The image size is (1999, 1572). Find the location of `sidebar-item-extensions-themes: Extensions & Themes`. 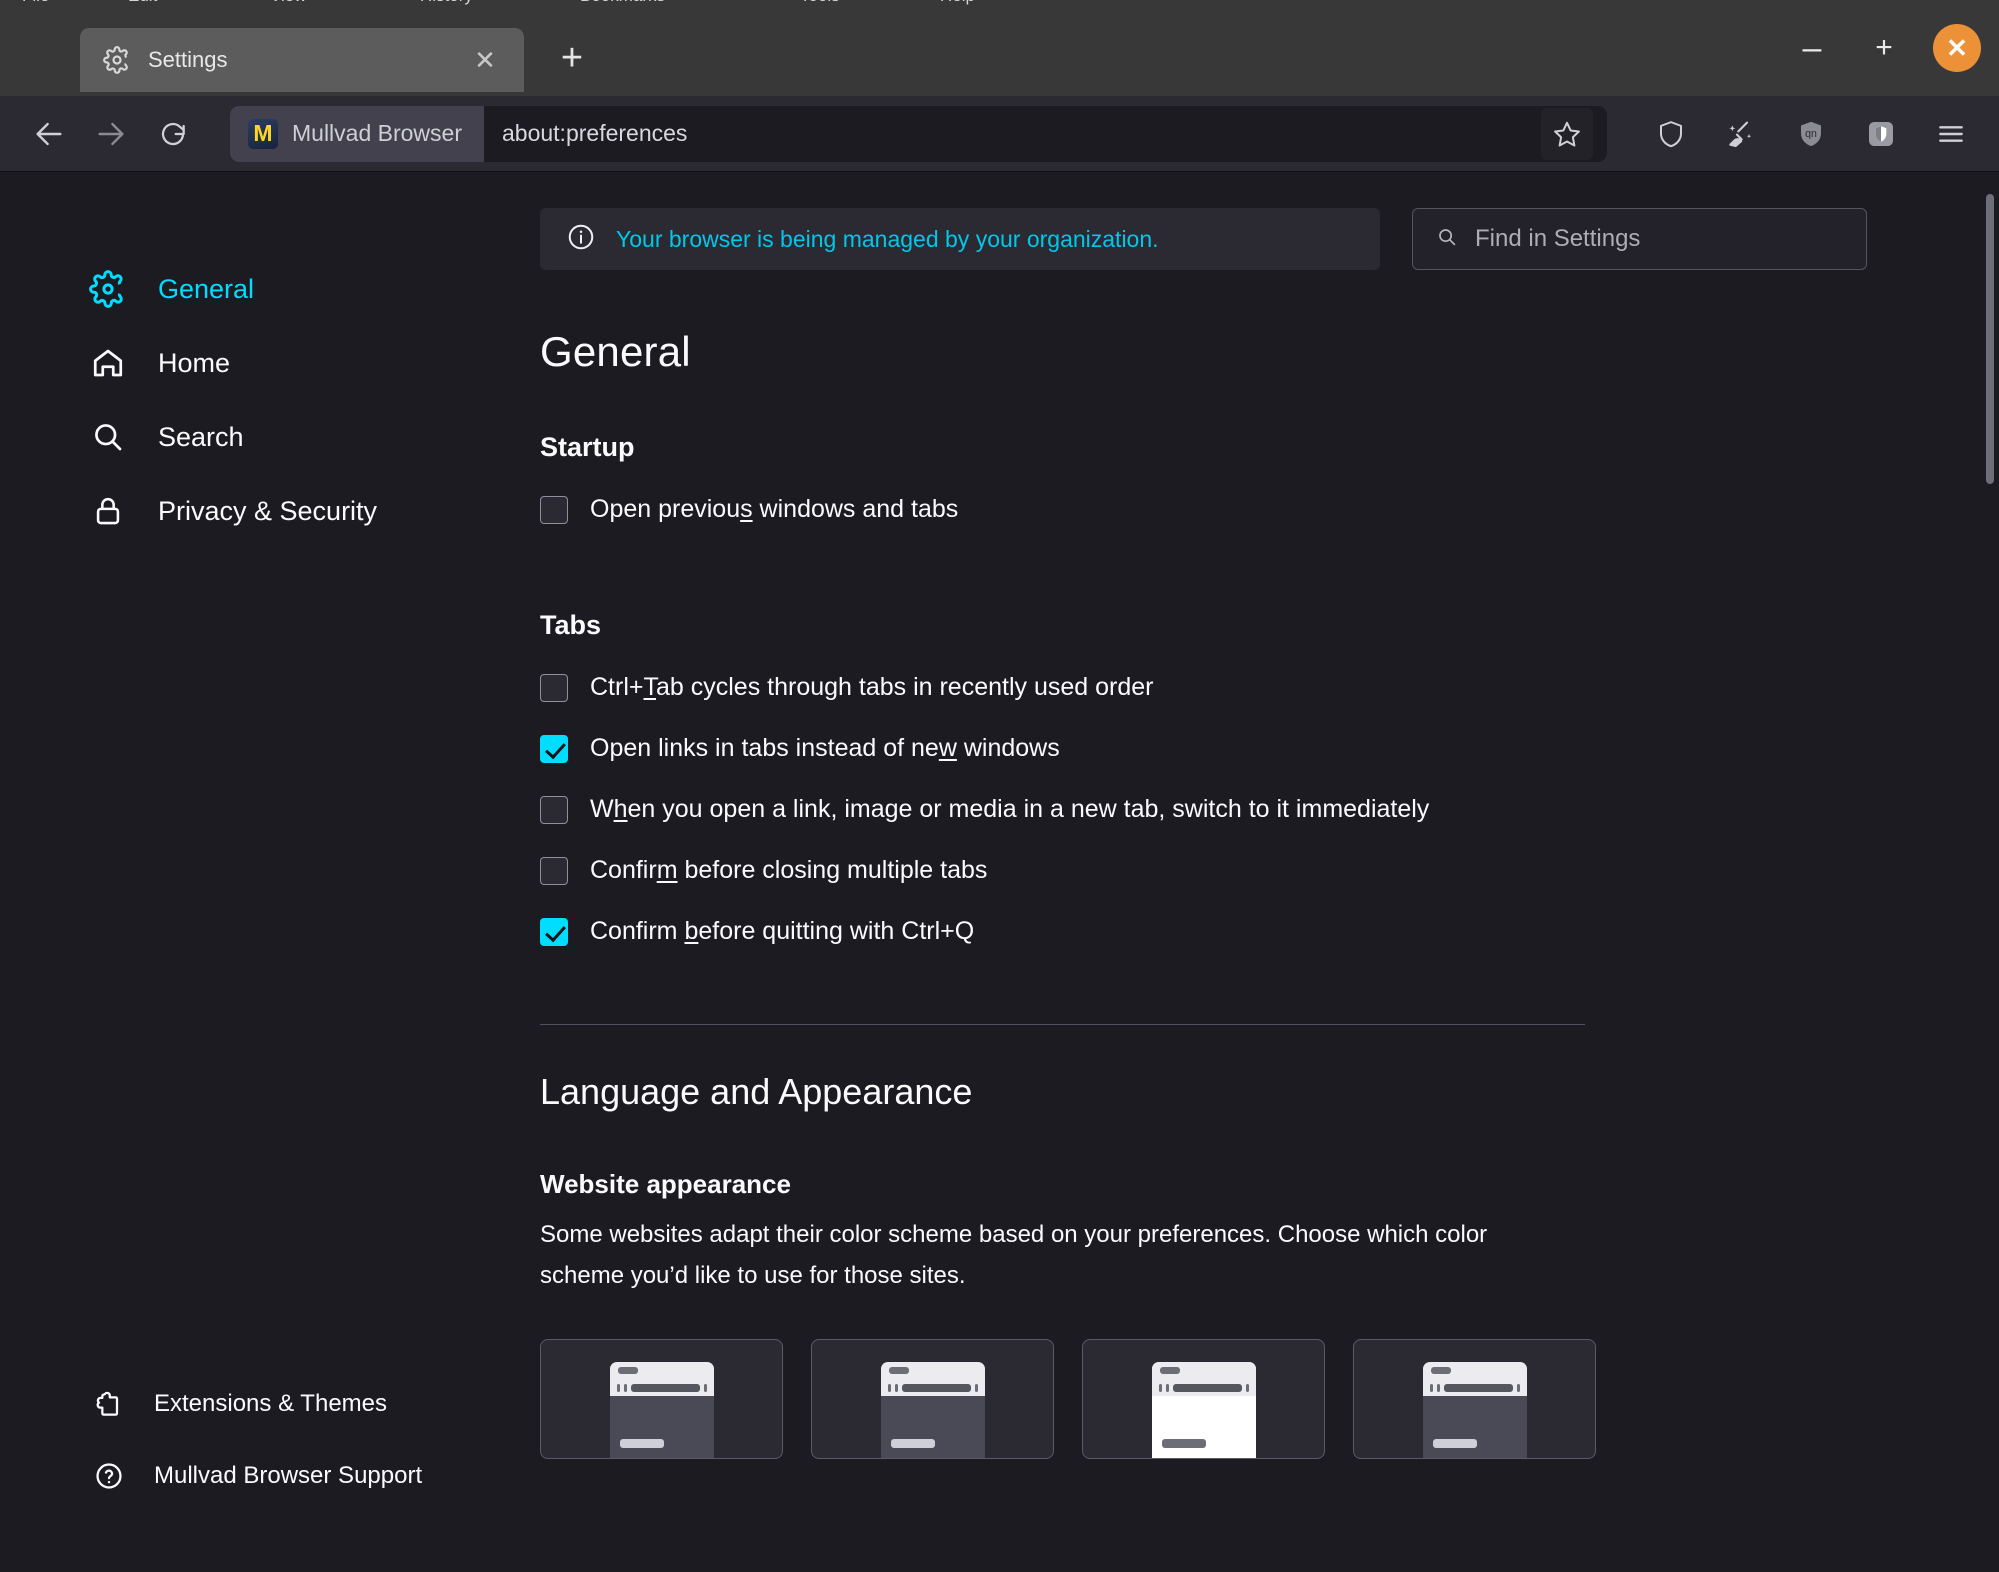

sidebar-item-extensions-themes: Extensions & Themes is located at coordinates (265, 1404).